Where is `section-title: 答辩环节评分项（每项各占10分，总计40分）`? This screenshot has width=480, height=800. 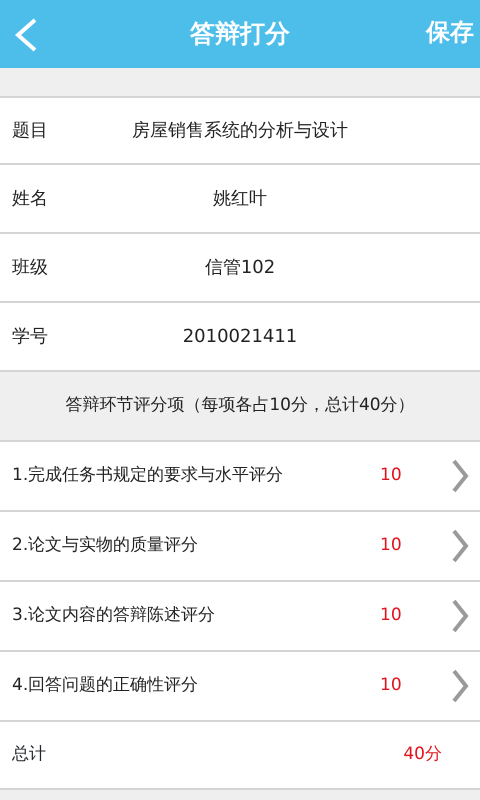 section-title: 答辩环节评分项（每项各占10分，总计40分） is located at coordinates (240, 406).